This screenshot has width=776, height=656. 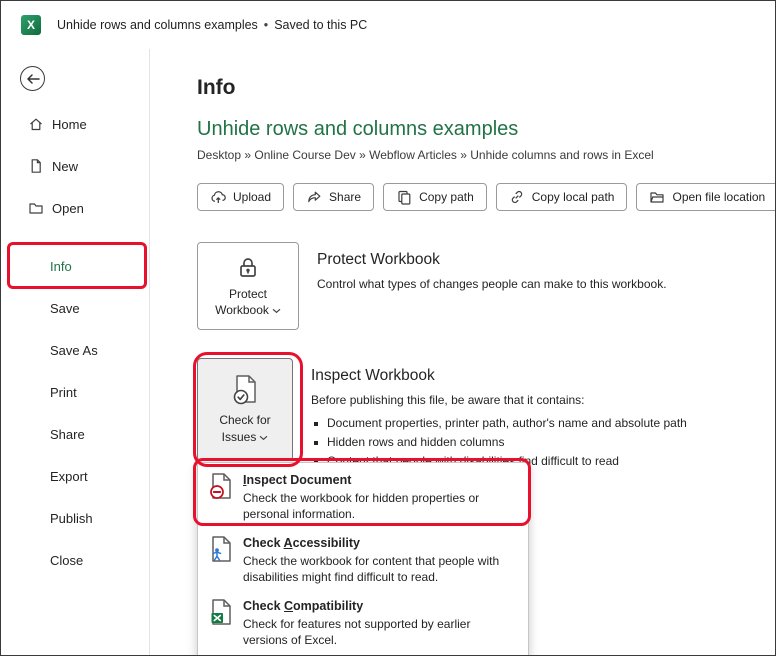 I want to click on sidebar-item-save: Save, so click(x=74, y=308).